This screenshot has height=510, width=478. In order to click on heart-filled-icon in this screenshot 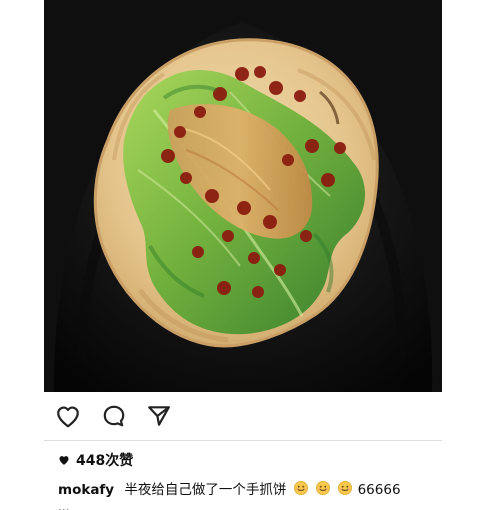, I will do `click(64, 460)`.